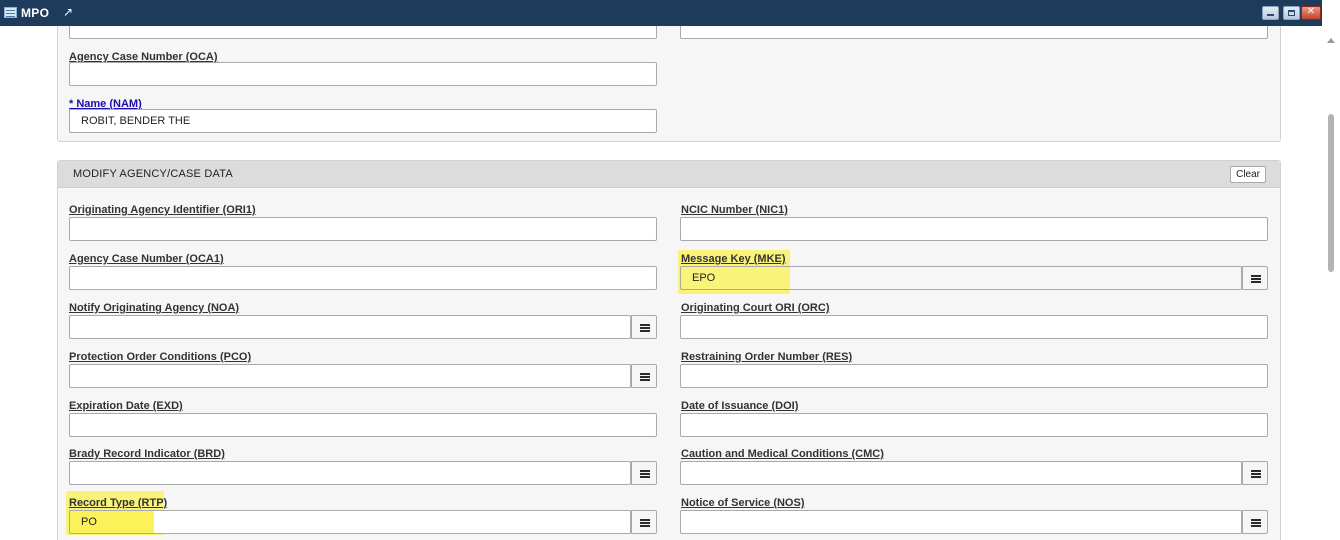  I want to click on prior-field-left, so click(363, 32).